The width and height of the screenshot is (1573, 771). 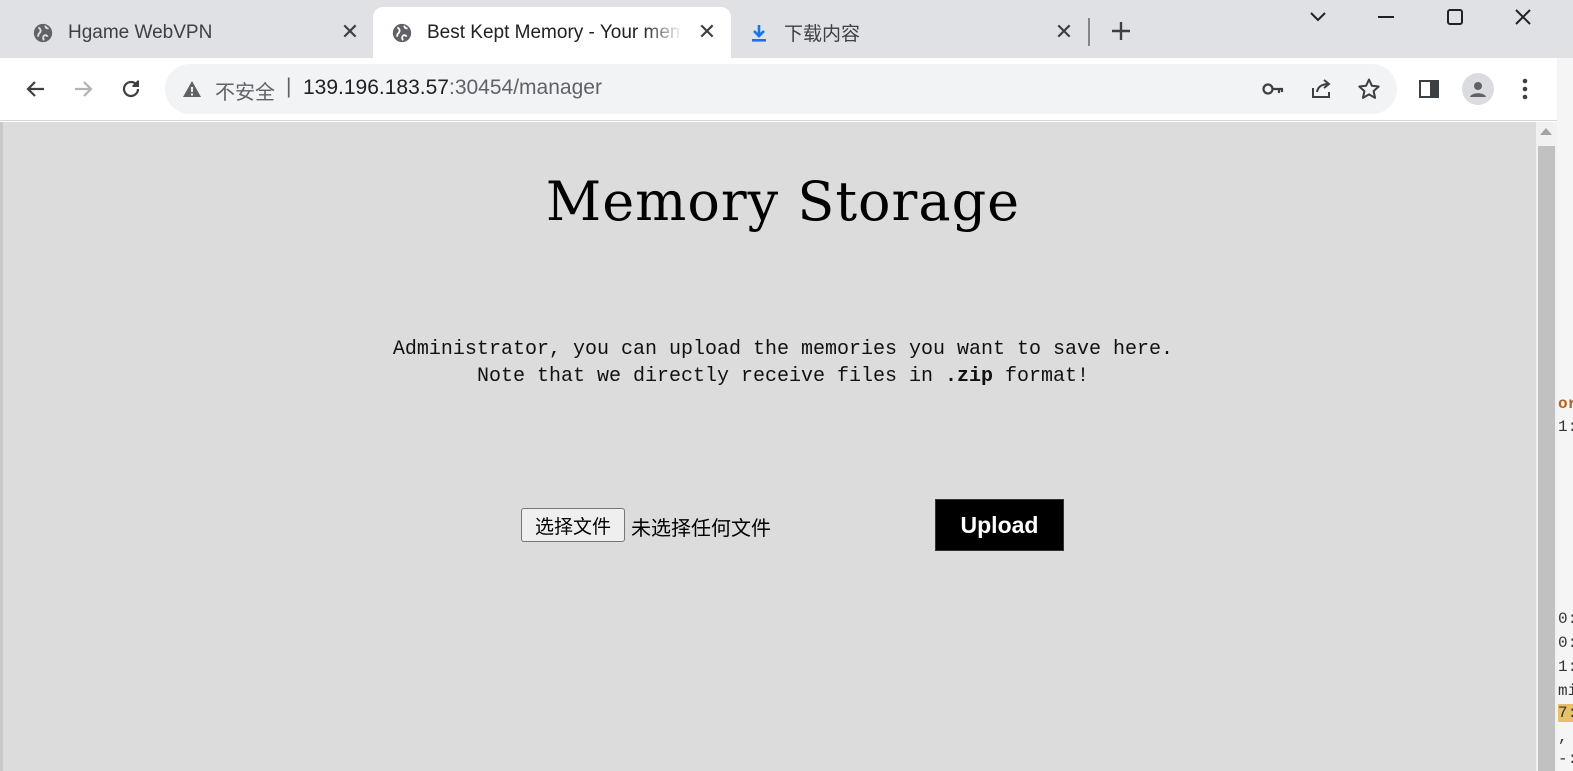 What do you see at coordinates (1369, 89) in the screenshot?
I see `star-icon` at bounding box center [1369, 89].